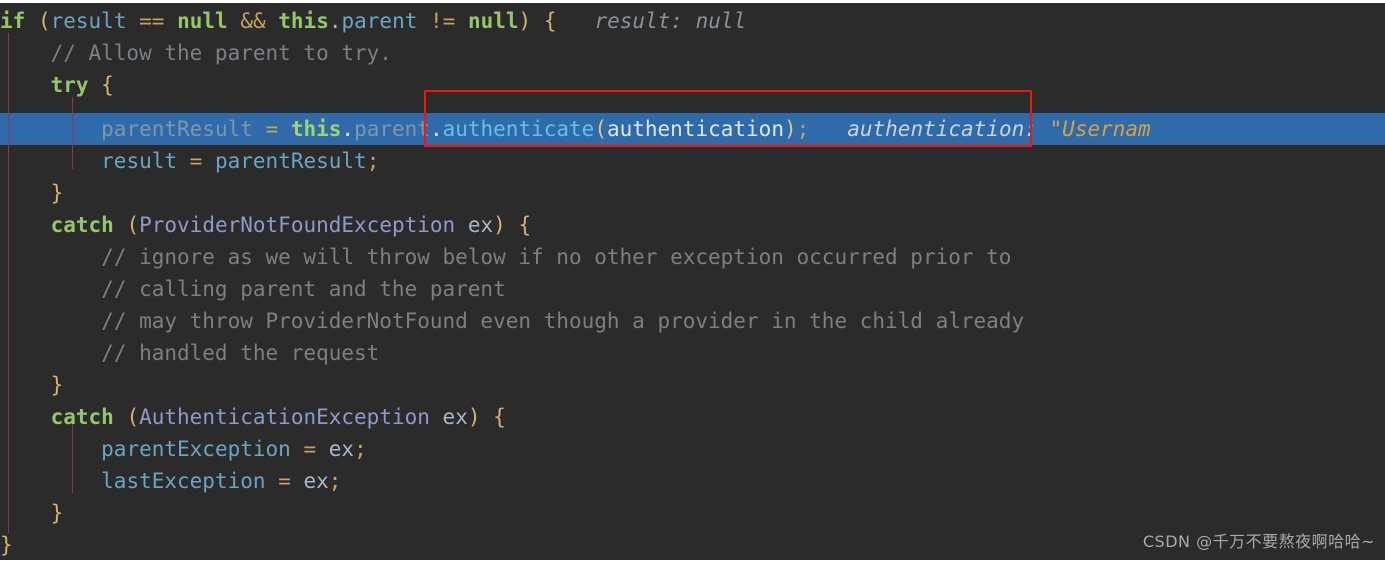 The width and height of the screenshot is (1385, 563). What do you see at coordinates (692, 385) in the screenshot?
I see `line-close-catch-provider: }` at bounding box center [692, 385].